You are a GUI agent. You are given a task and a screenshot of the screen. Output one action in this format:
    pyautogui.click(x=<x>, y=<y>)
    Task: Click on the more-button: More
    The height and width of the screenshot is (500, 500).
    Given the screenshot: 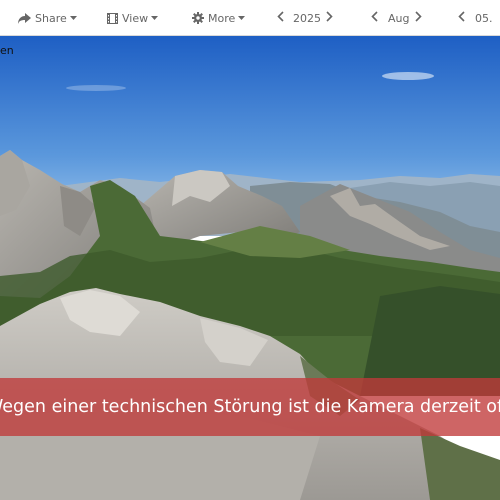 What is the action you would take?
    pyautogui.click(x=219, y=18)
    